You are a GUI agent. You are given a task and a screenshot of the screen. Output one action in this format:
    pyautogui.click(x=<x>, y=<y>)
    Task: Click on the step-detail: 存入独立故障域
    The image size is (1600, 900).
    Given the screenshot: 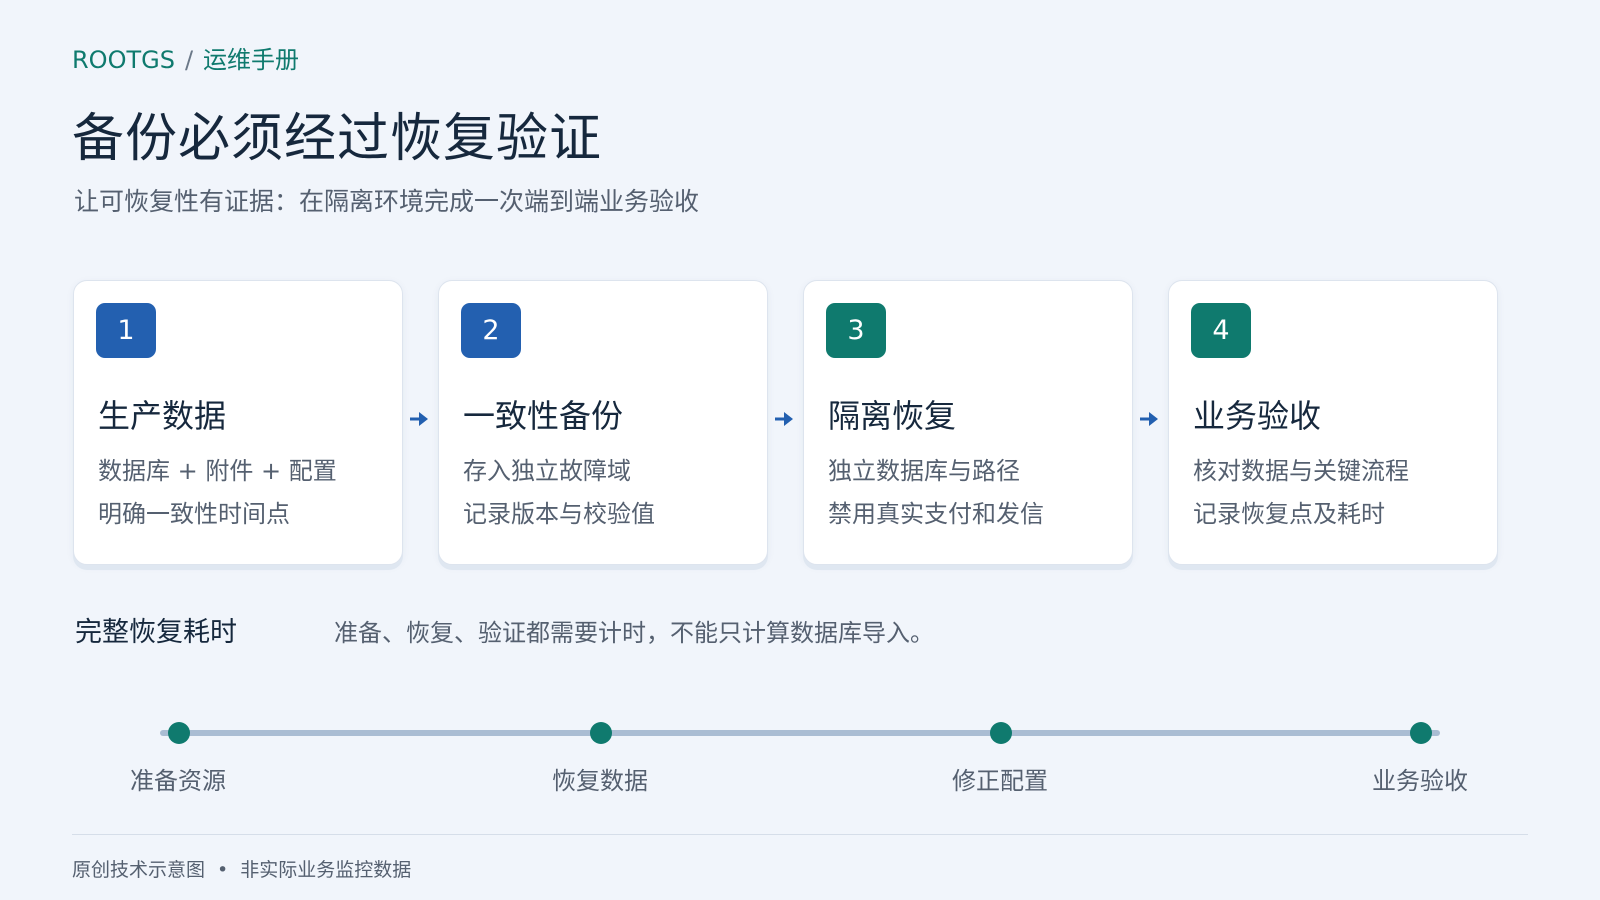 What is the action you would take?
    pyautogui.click(x=547, y=471)
    